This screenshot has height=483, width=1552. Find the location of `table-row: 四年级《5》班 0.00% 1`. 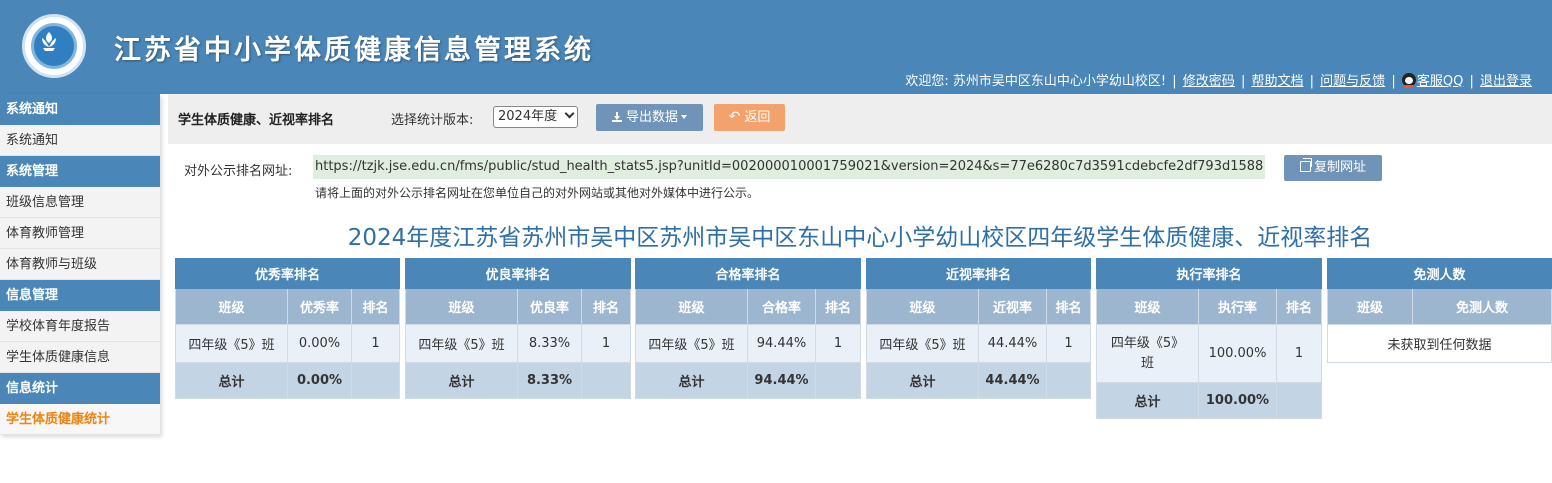

table-row: 四年级《5》班 0.00% 1 is located at coordinates (287, 343).